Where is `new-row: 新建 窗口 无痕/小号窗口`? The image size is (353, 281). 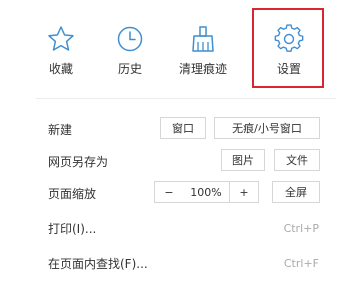
new-row: 新建 窗口 无痕/小号窗口 is located at coordinates (185, 129).